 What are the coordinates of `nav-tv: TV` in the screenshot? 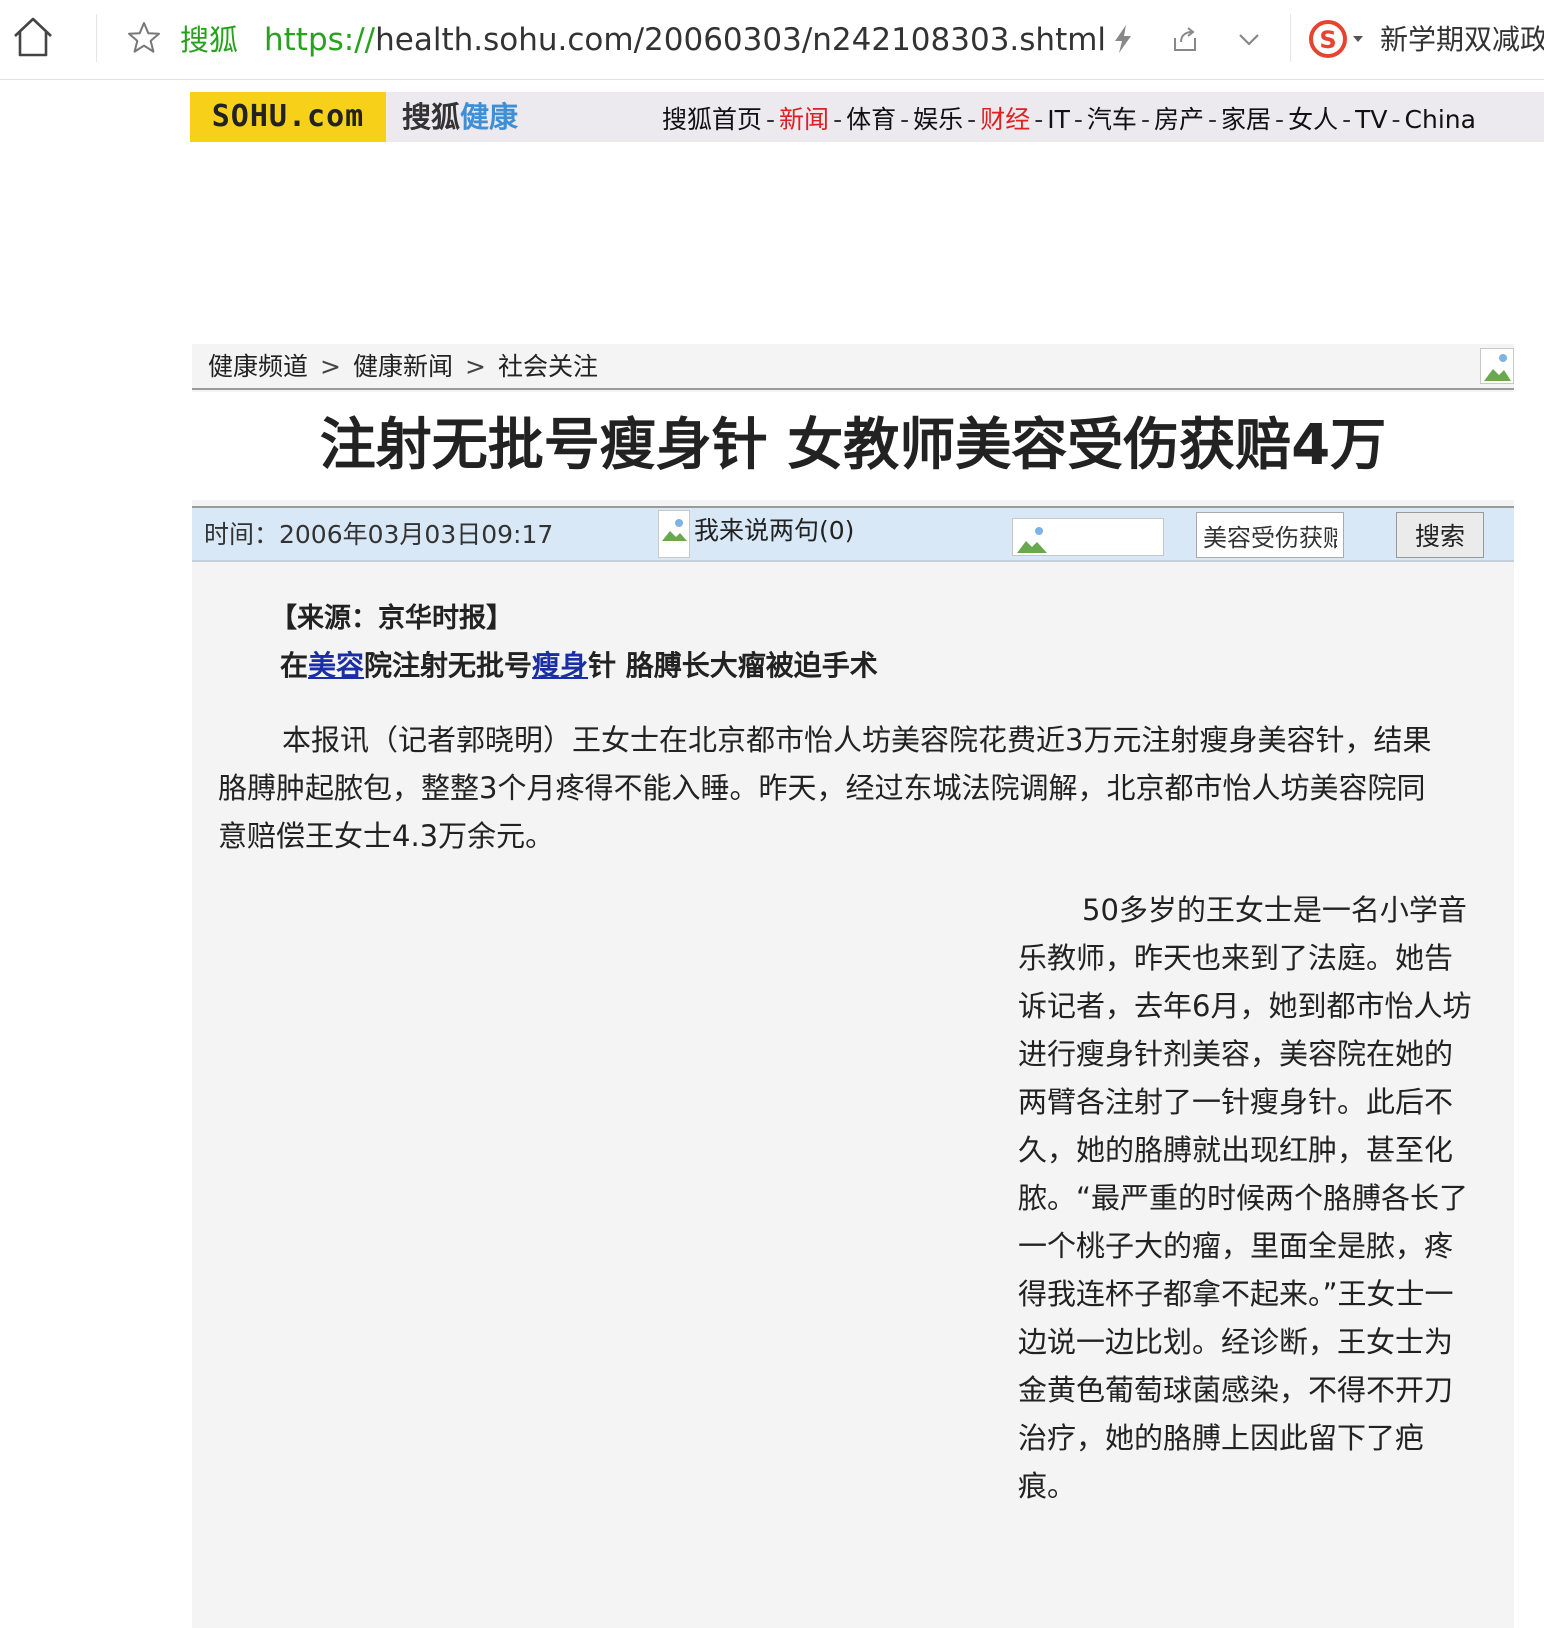 It's located at (1371, 119).